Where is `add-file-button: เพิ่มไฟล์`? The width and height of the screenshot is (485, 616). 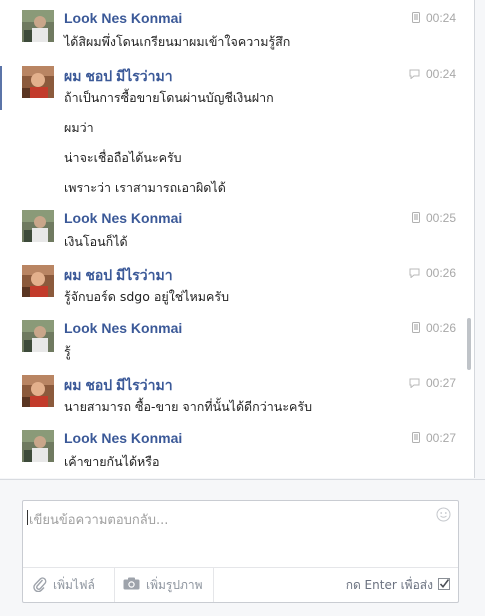
add-file-button: เพิ่มไฟล์ is located at coordinates (64, 585).